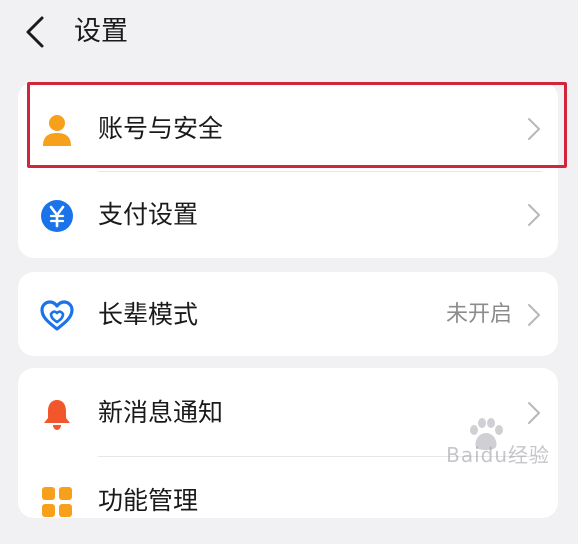  I want to click on settings-item-value: 未开启, so click(478, 314).